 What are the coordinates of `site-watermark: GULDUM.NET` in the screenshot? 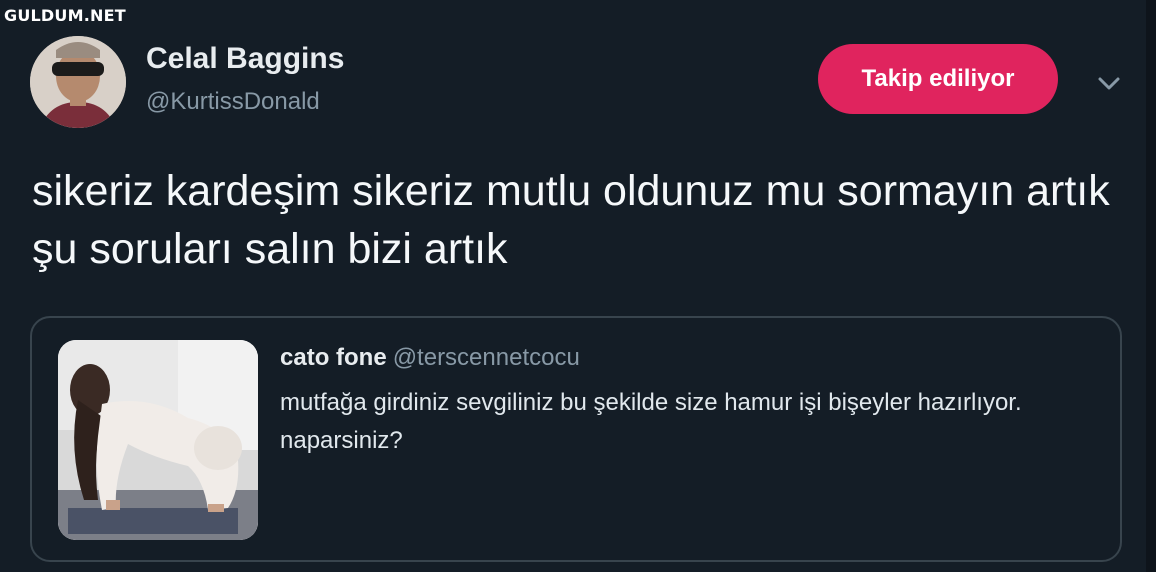 It's located at (65, 15).